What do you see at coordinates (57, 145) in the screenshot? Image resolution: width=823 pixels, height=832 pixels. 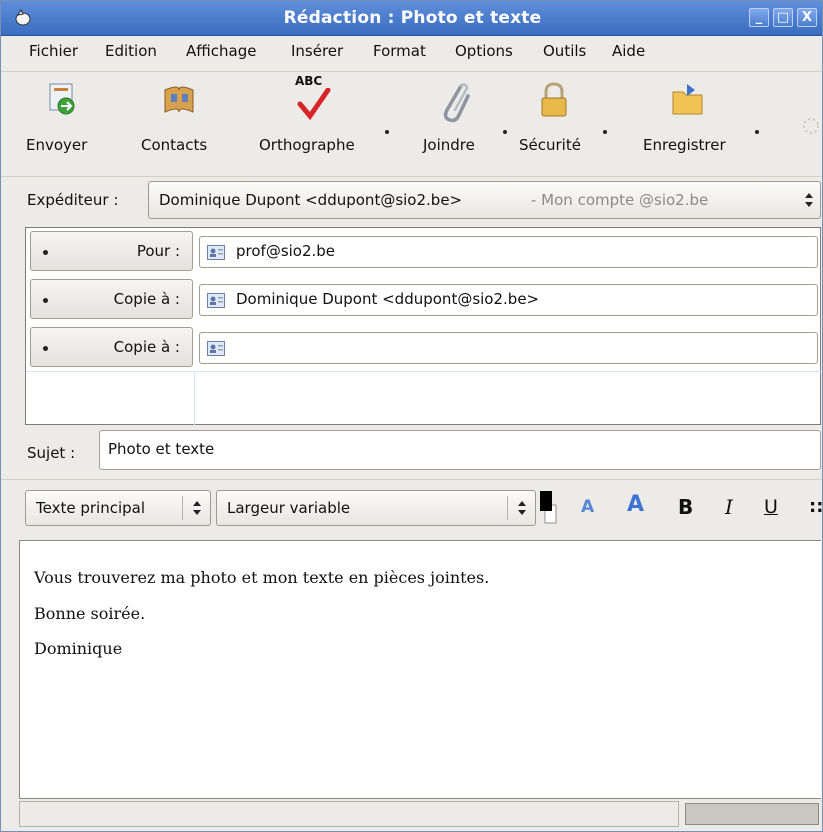 I see `send-label: Envoyer` at bounding box center [57, 145].